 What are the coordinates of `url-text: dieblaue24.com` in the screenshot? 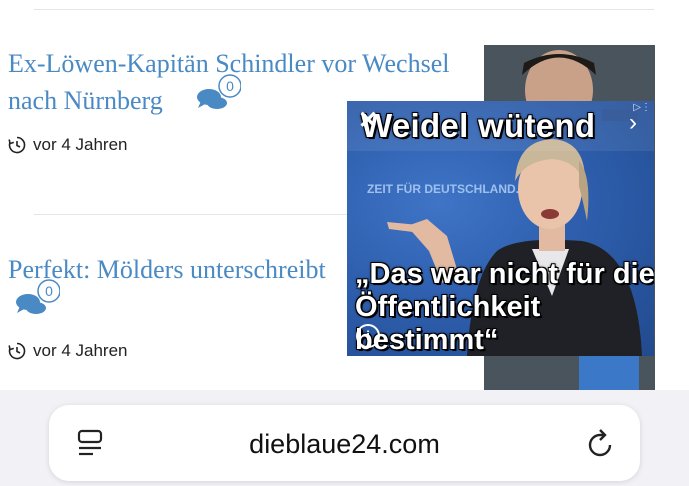 It's located at (344, 444).